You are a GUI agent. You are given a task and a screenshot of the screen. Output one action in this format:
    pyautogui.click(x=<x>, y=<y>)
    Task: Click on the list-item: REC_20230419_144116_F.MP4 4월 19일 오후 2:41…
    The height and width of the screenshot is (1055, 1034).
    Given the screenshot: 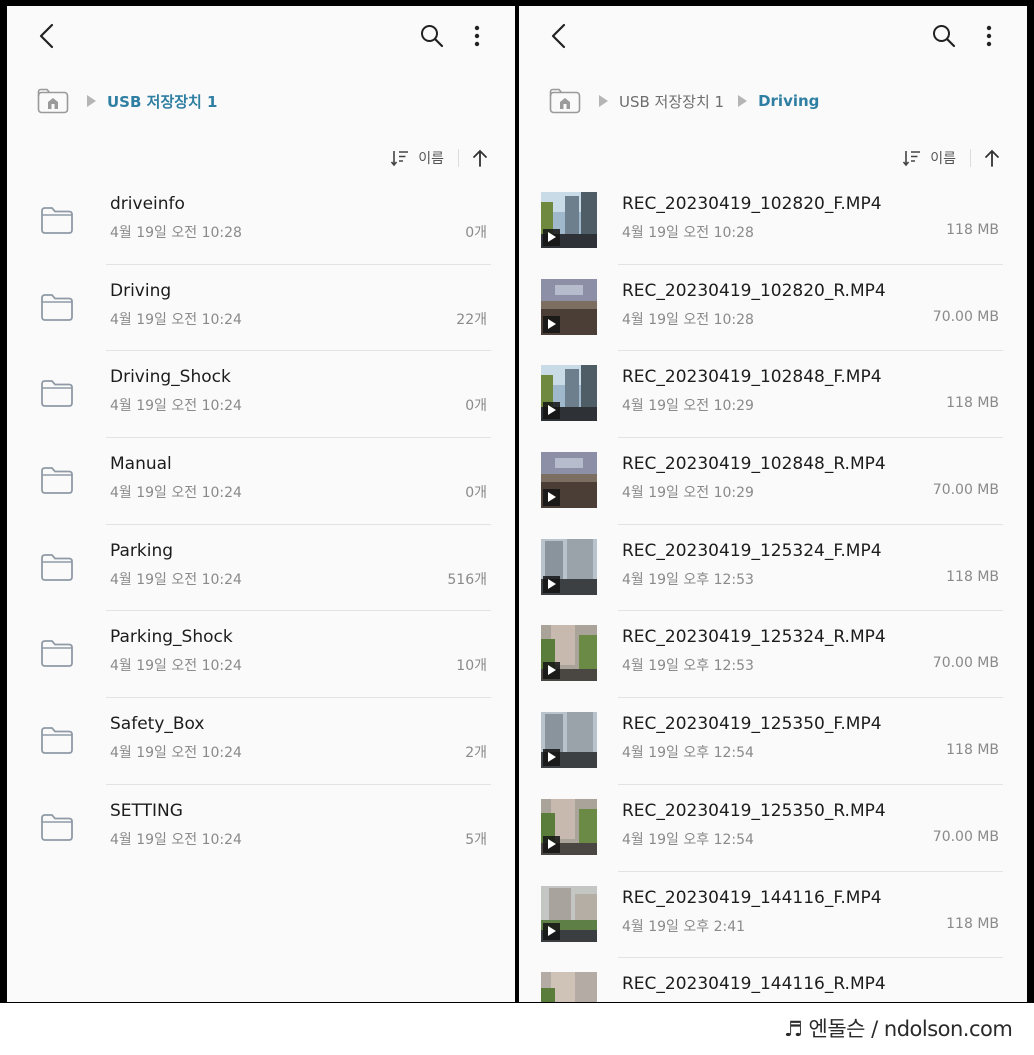 What is the action you would take?
    pyautogui.click(x=773, y=915)
    